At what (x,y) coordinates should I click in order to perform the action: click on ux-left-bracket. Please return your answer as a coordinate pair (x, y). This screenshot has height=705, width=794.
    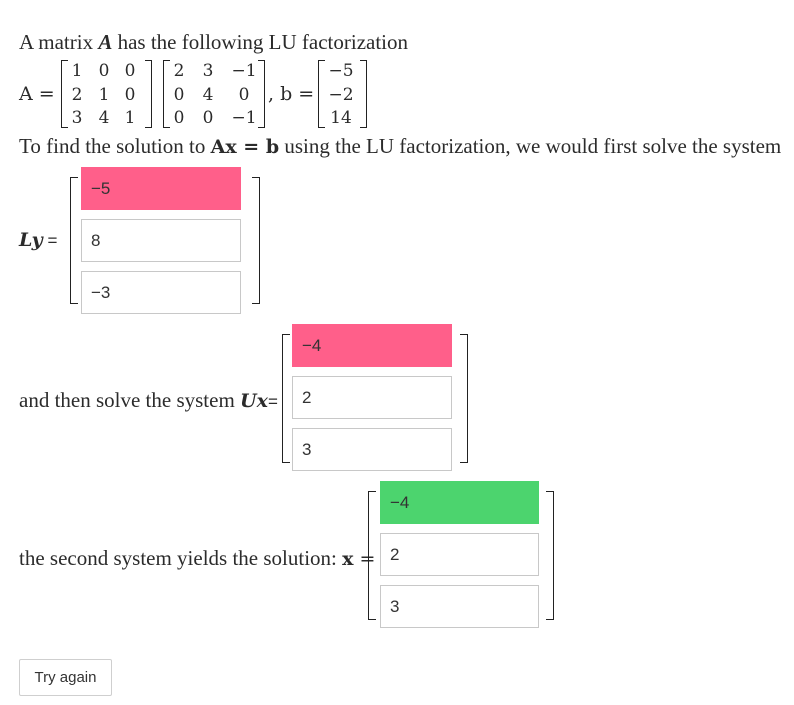
    Looking at the image, I should click on (286, 398).